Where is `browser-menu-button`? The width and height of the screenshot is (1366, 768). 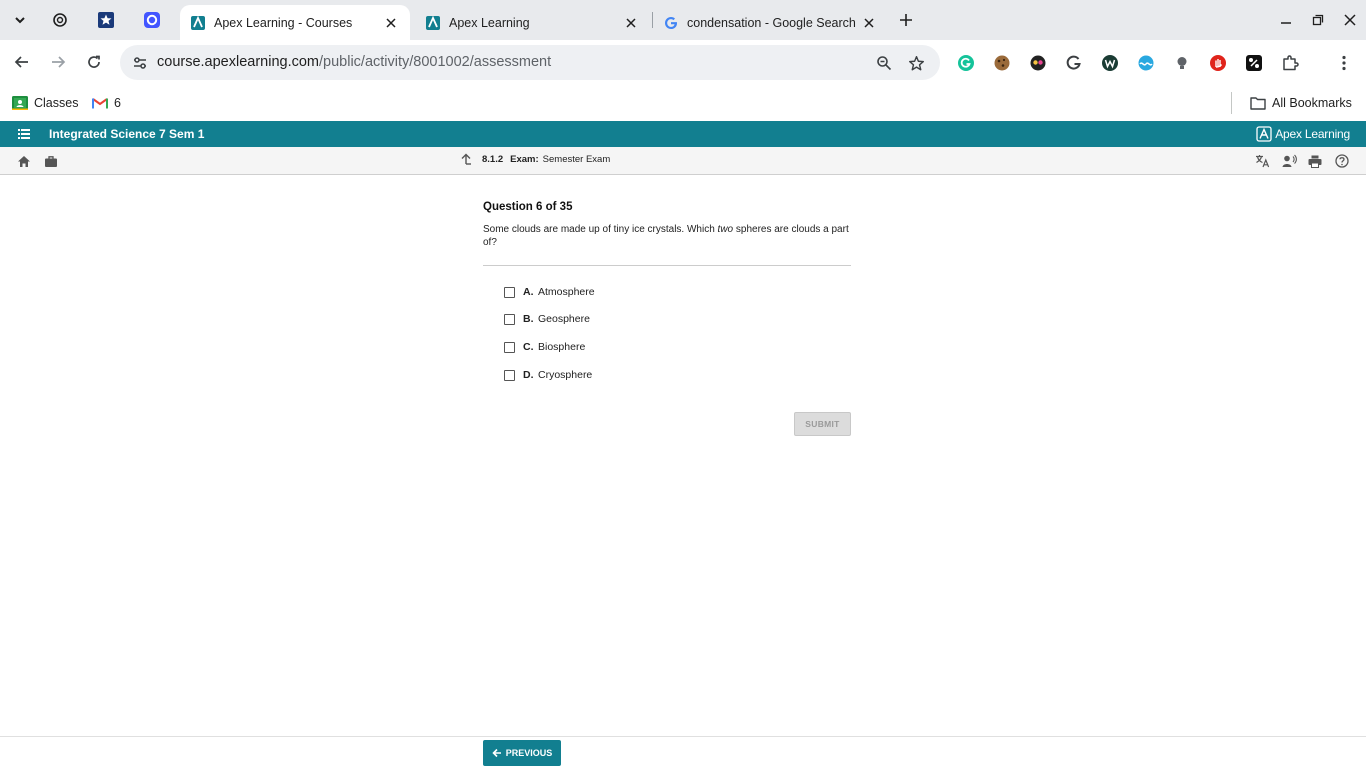
browser-menu-button is located at coordinates (1344, 63).